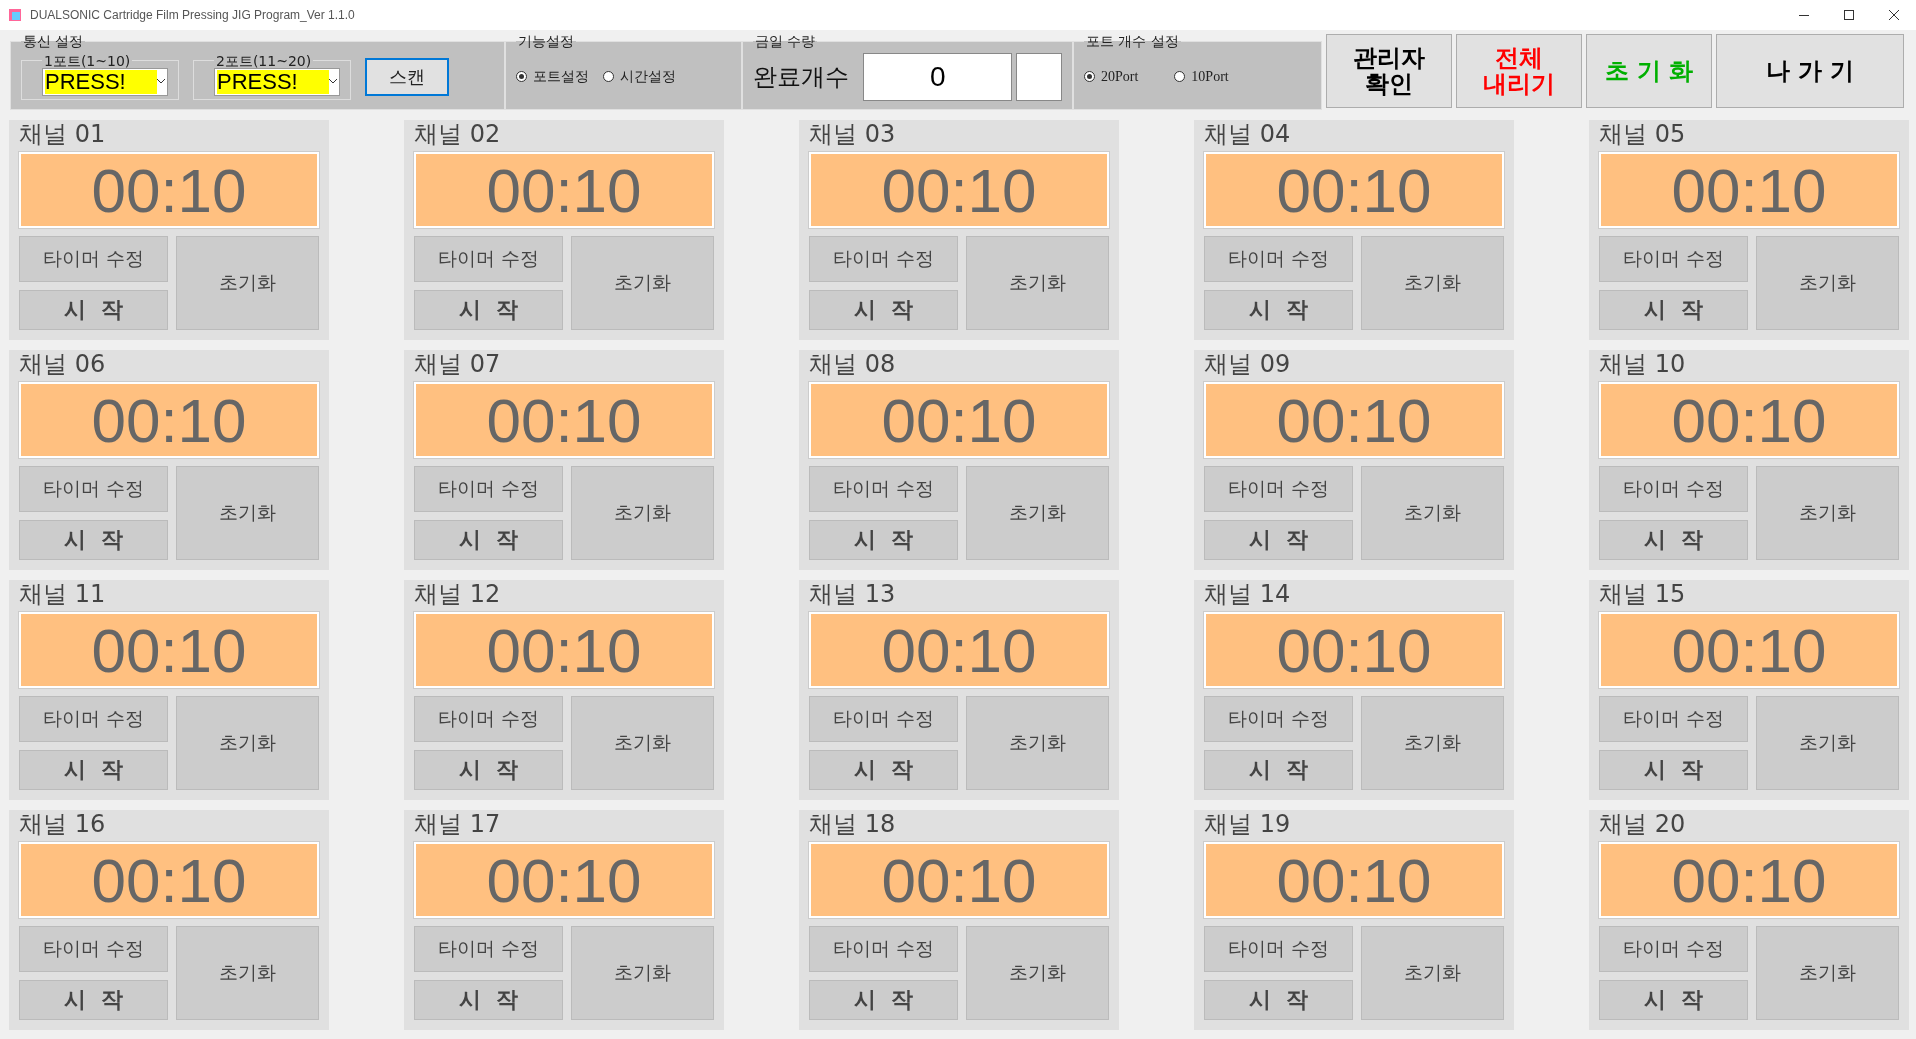  Describe the element at coordinates (1643, 364) in the screenshot. I see `channel-title: 채널 10` at that location.